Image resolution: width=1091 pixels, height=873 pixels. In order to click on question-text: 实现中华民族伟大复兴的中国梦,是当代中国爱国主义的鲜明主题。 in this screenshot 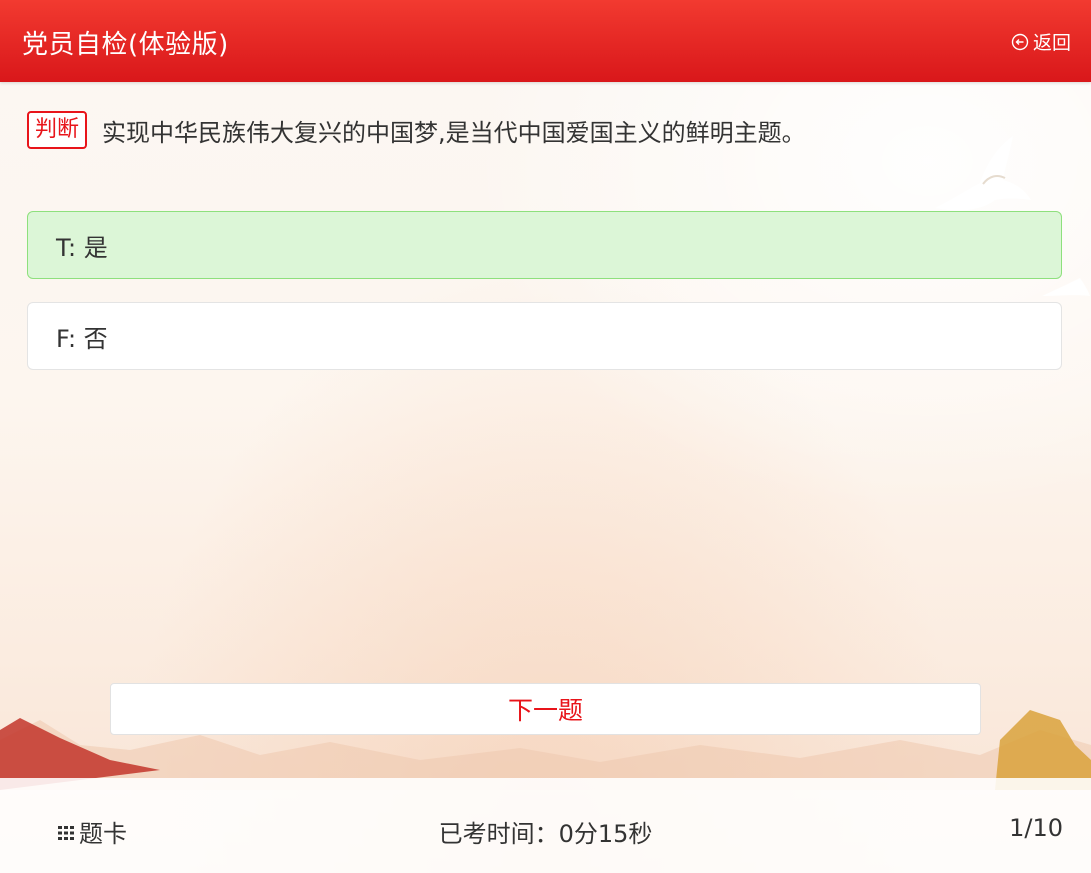, I will do `click(454, 132)`.